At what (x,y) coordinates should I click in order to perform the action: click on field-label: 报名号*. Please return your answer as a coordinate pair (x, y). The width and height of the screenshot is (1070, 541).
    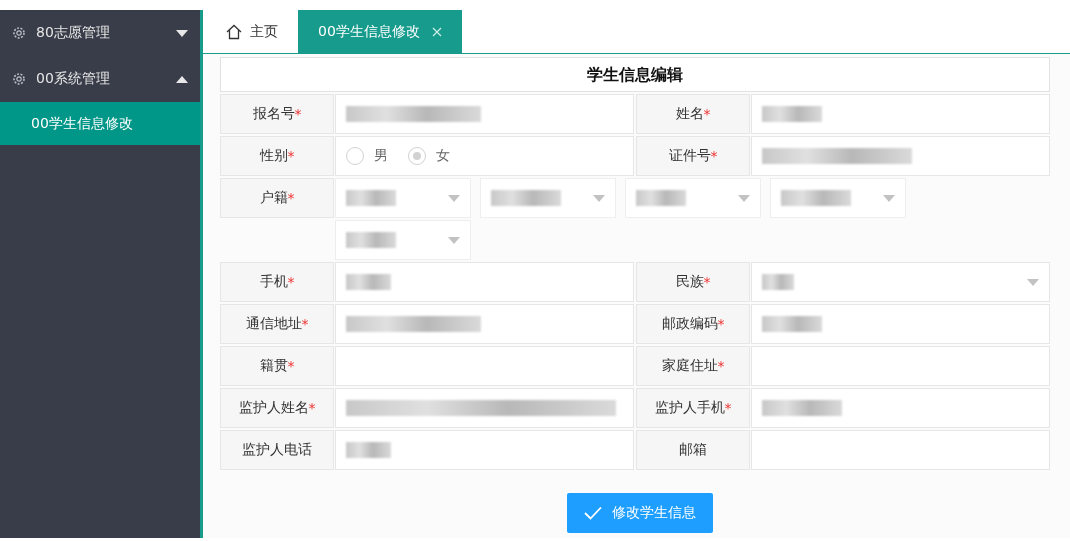
    Looking at the image, I should click on (277, 114).